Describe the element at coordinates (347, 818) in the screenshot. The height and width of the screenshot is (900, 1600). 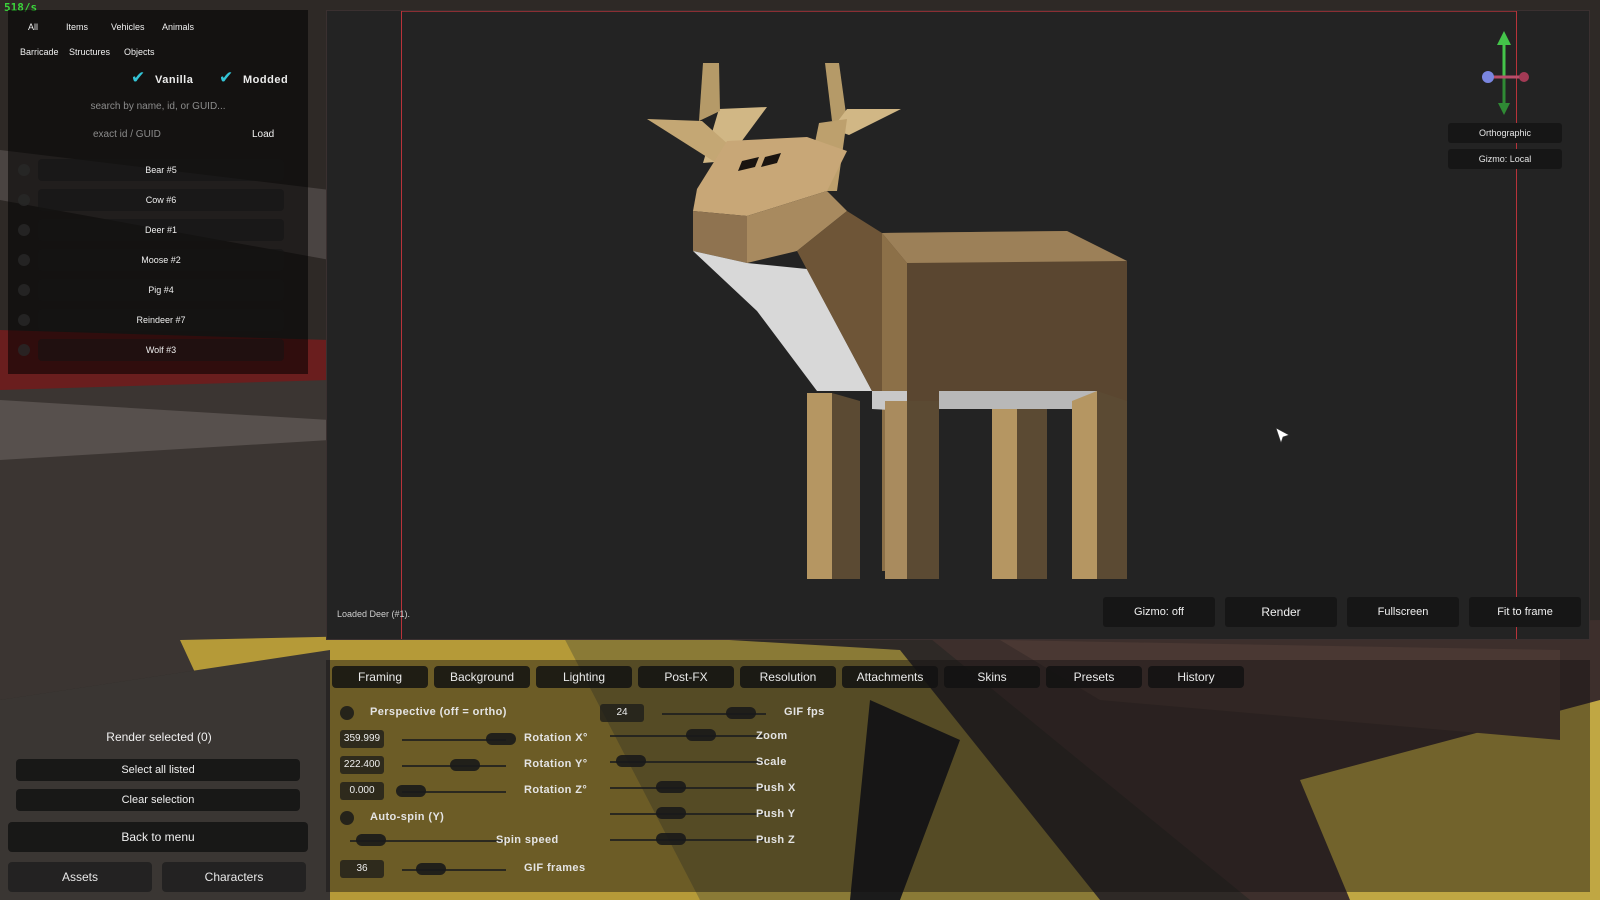
I see `auto-spin-toggle` at that location.